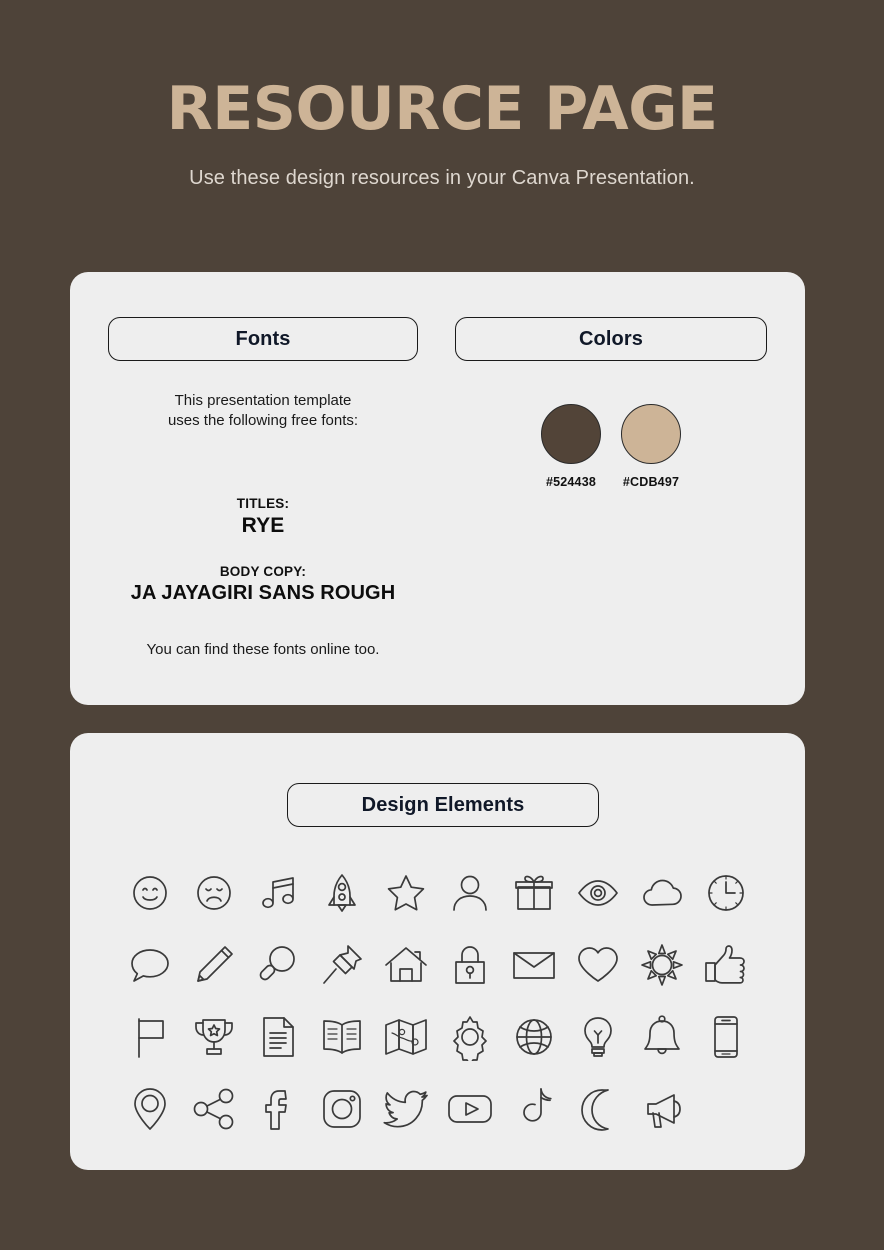 The width and height of the screenshot is (884, 1250). Describe the element at coordinates (470, 1037) in the screenshot. I see `gear-icon` at that location.